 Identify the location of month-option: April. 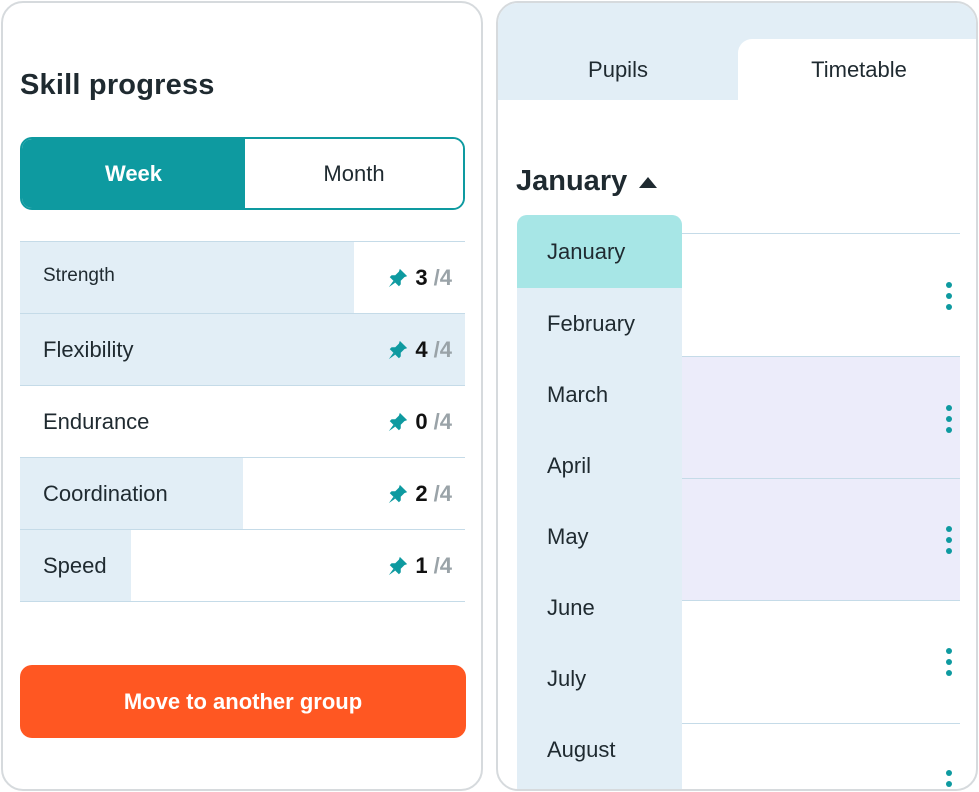
(599, 465).